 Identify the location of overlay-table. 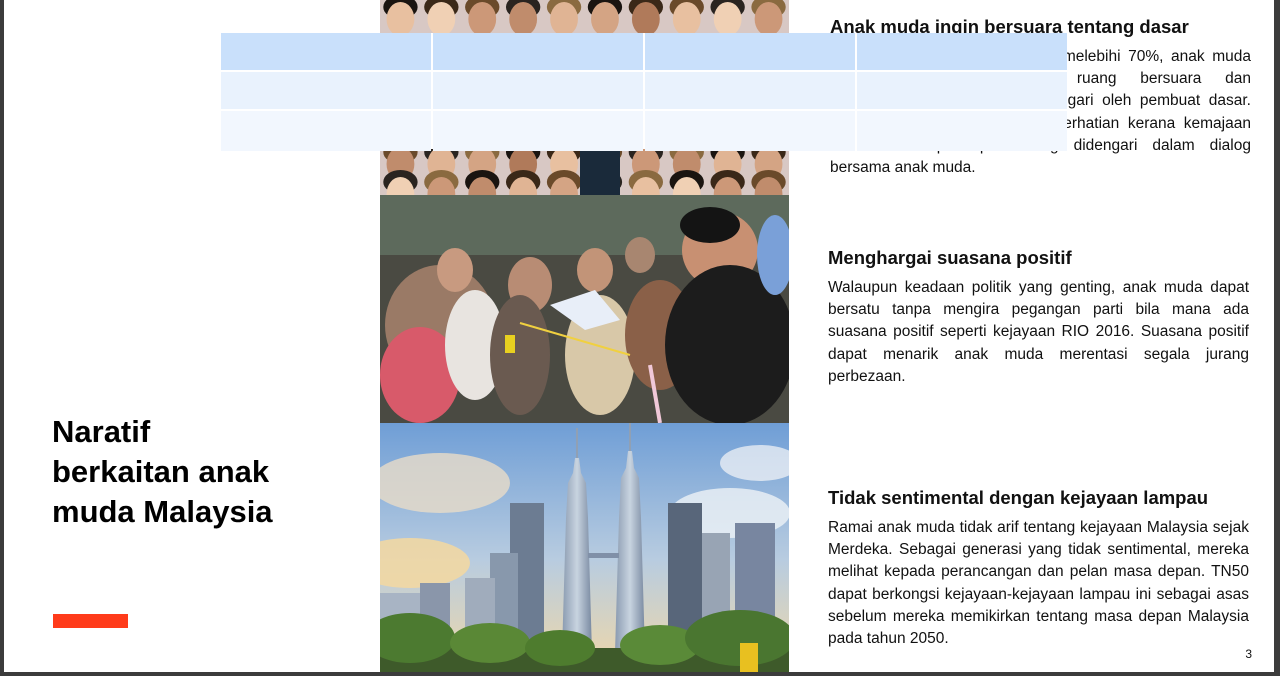
(644, 92).